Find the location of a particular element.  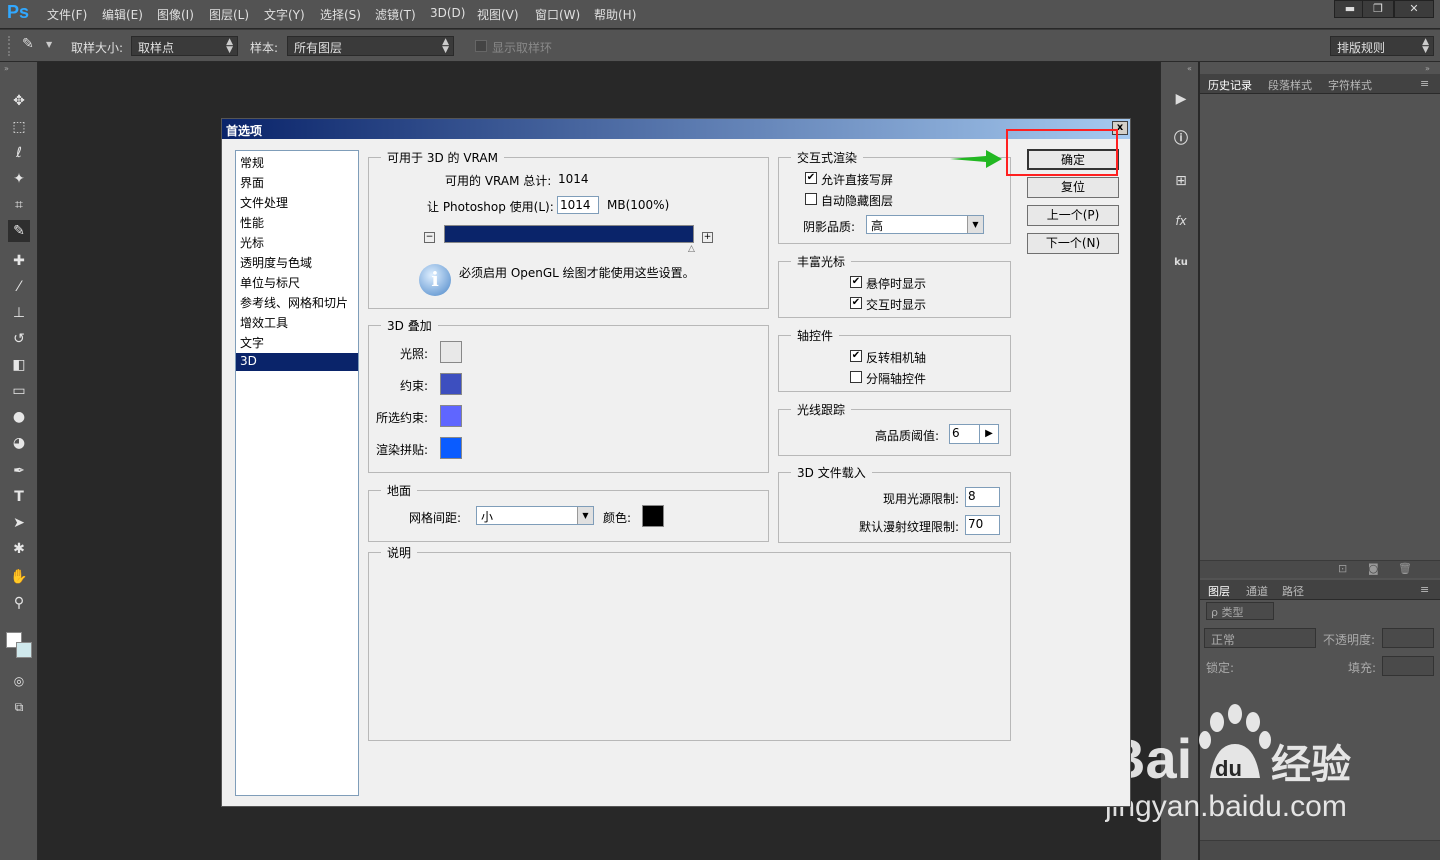

menu-item: 3D(D) is located at coordinates (447, 13).